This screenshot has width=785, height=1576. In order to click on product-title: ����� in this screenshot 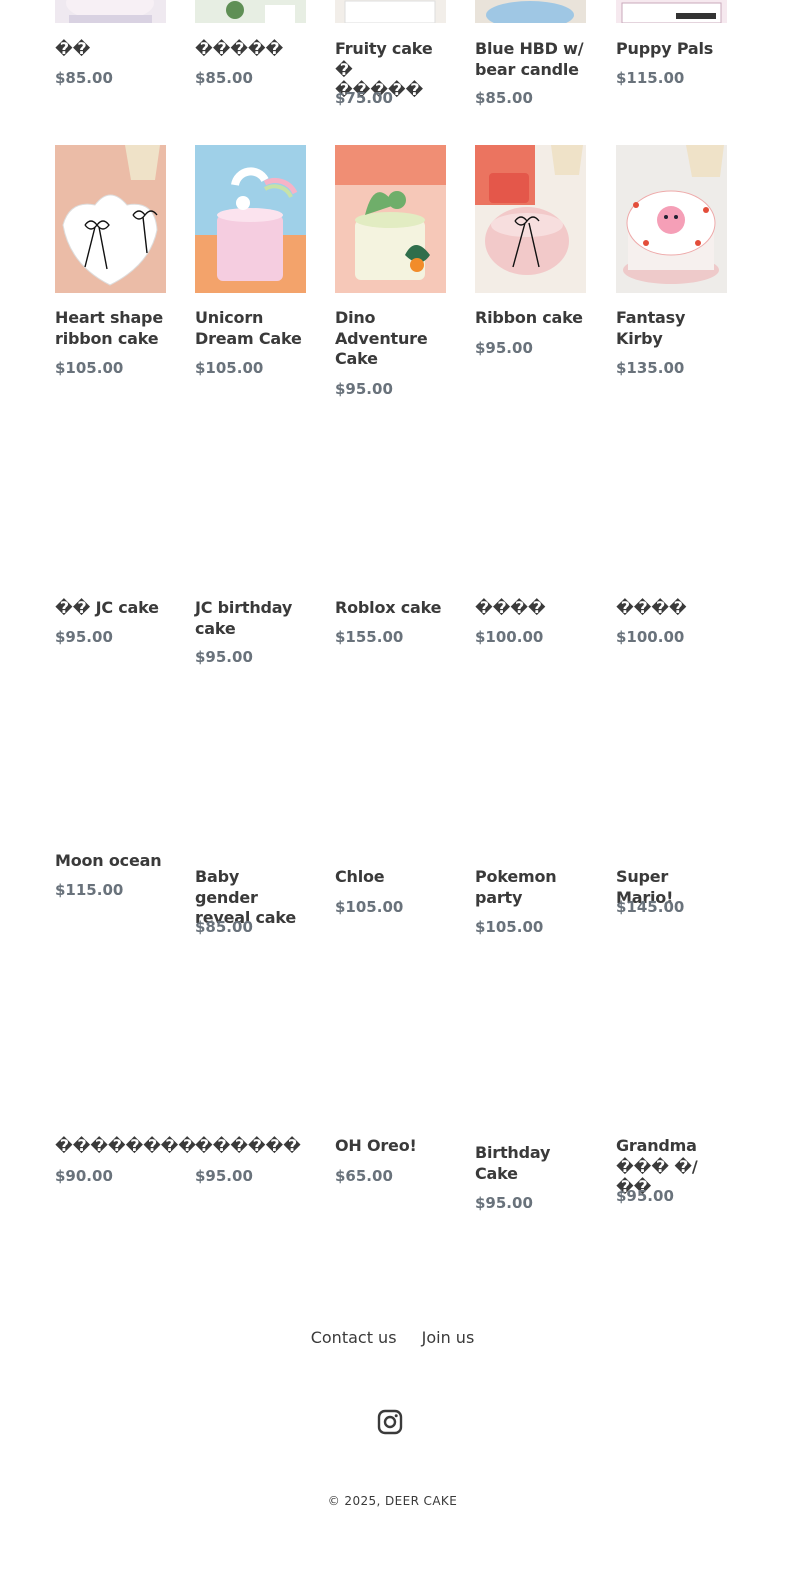, I will do `click(250, 49)`.